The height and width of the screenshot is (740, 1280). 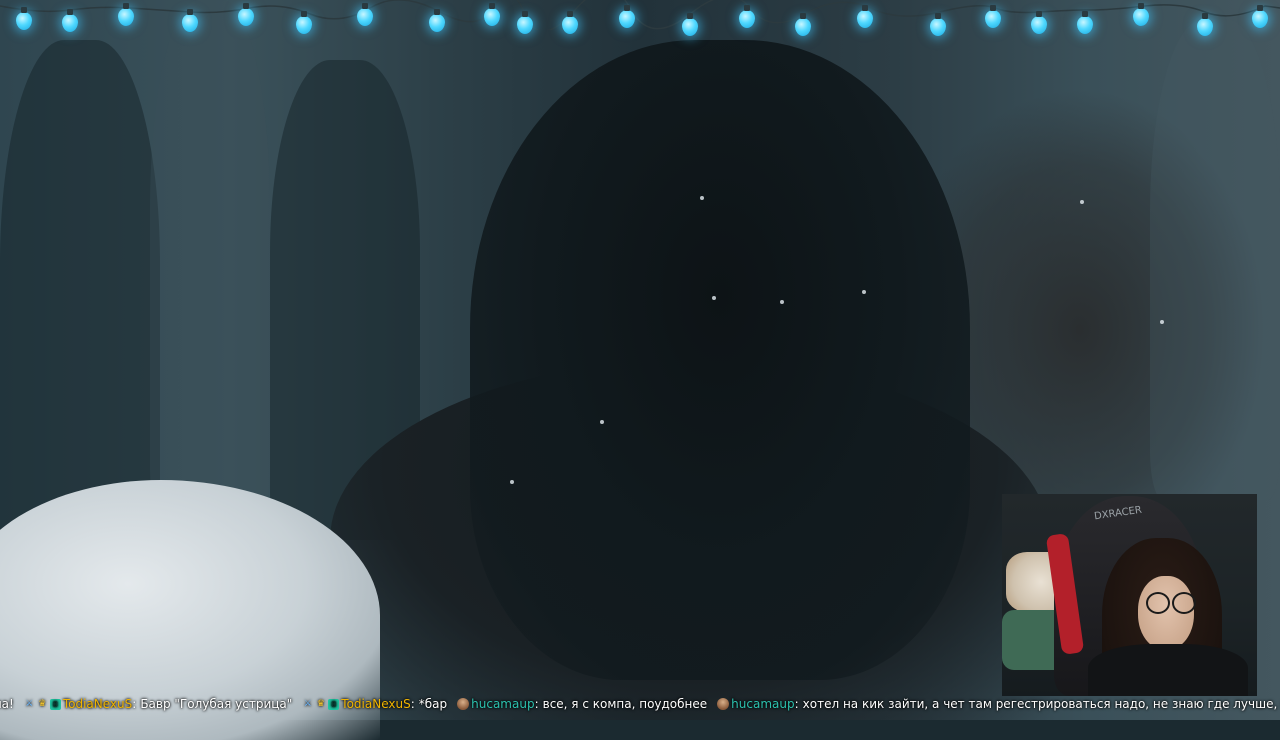 I want to click on chat-message-text: Бавр "Голубая устрица", so click(x=216, y=704).